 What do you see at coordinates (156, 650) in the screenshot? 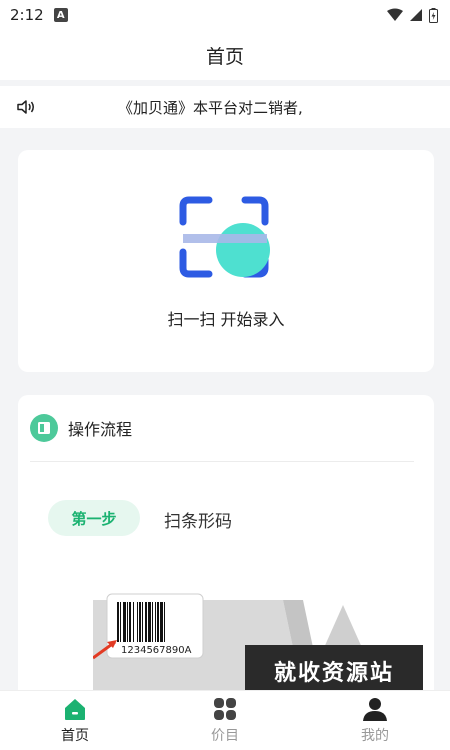
I see `barcode-number: 1234567890A` at bounding box center [156, 650].